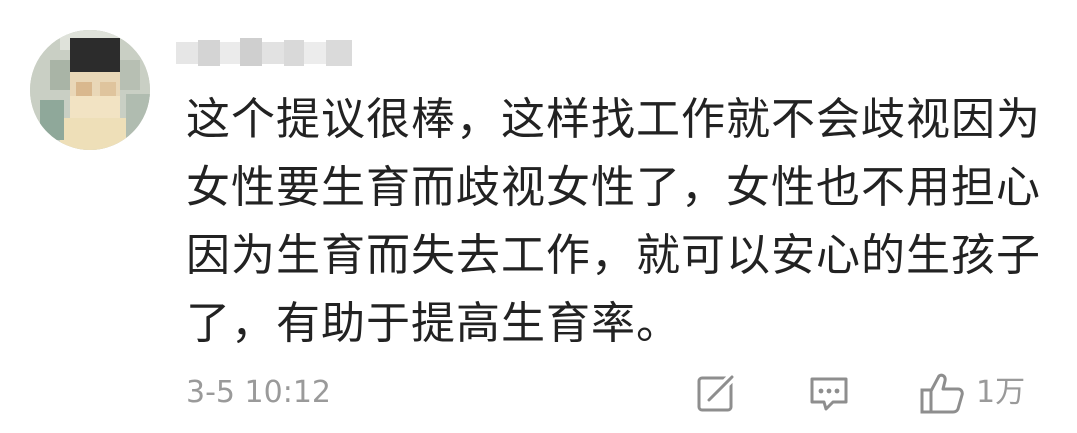 This screenshot has width=1077, height=433. What do you see at coordinates (267, 53) in the screenshot?
I see `username` at bounding box center [267, 53].